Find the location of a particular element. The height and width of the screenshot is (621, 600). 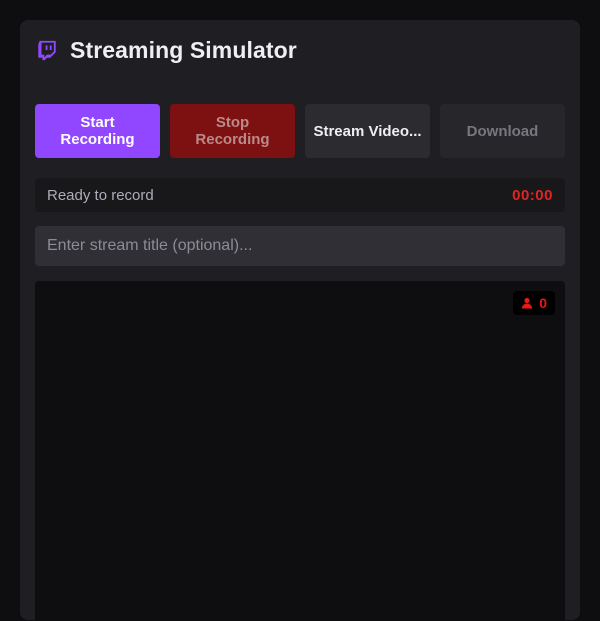

viewer-count-badge: 0 is located at coordinates (534, 303).